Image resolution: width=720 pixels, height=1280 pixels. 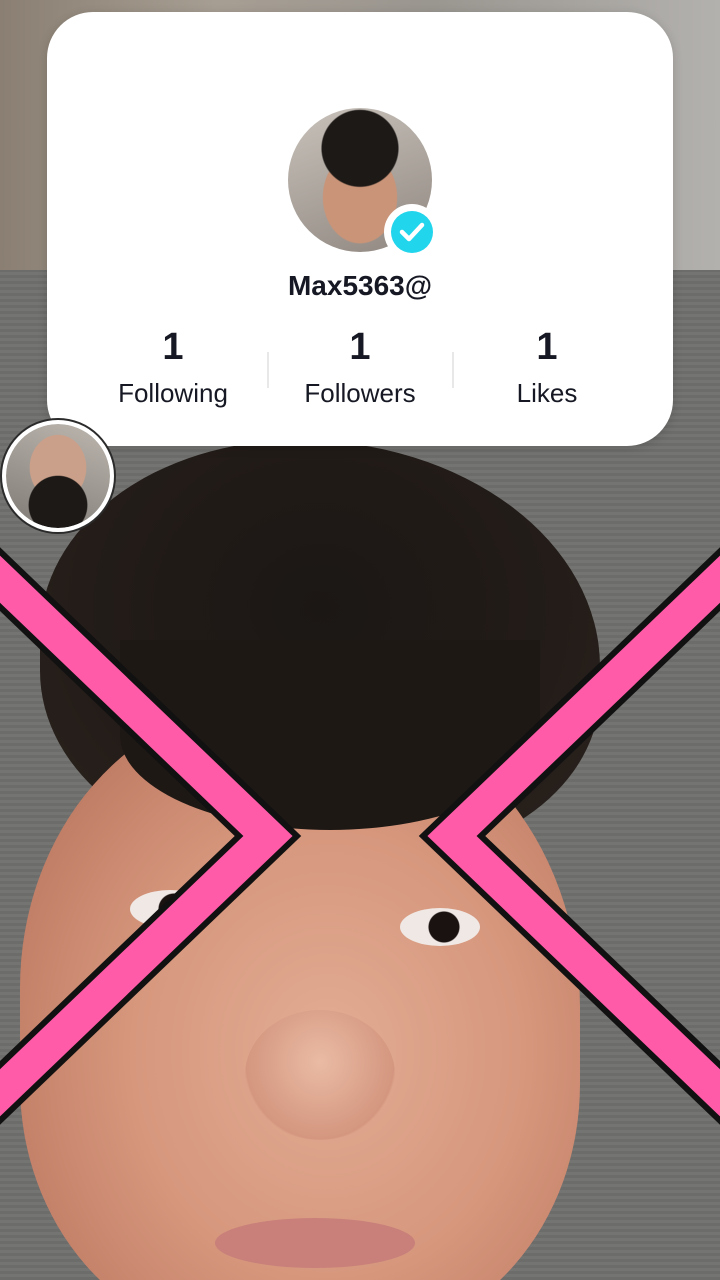 I want to click on background-right-eye, so click(x=440, y=927).